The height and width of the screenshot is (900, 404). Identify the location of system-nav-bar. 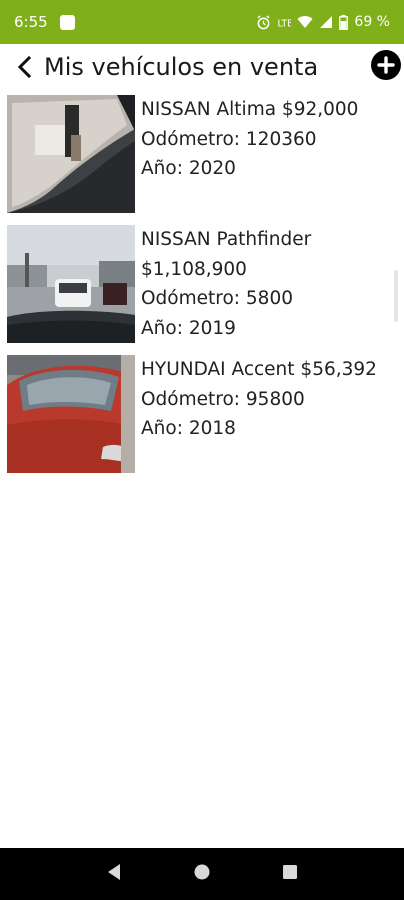
(202, 874).